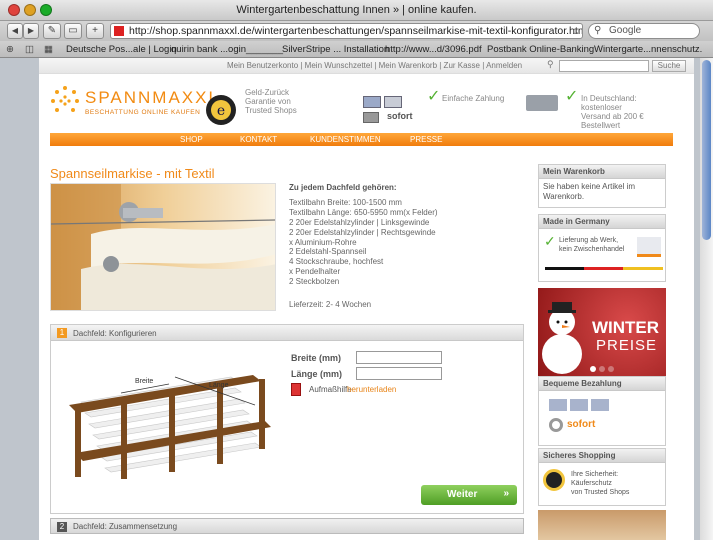  Describe the element at coordinates (328, 252) in the screenshot. I see `feature-item: 2 Edelstahl-Spannseil` at that location.